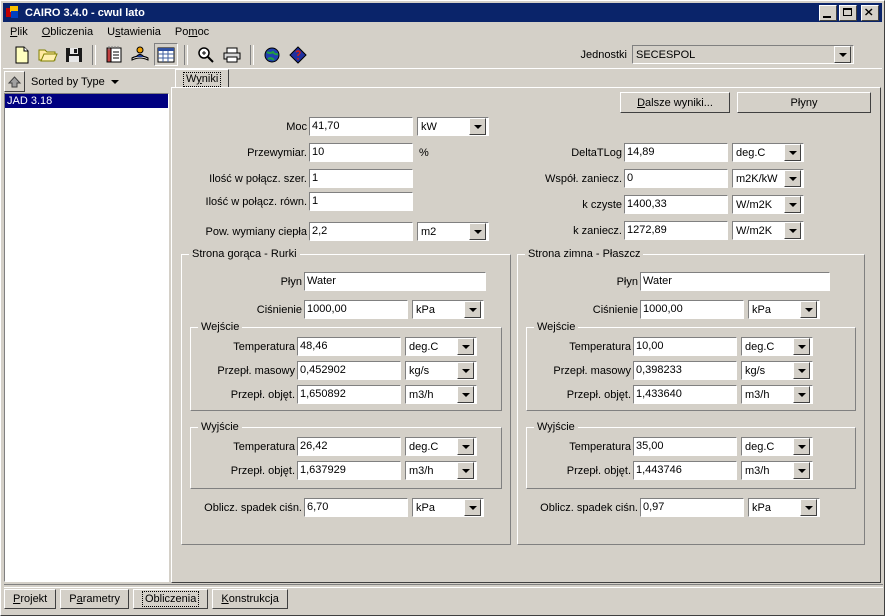 The width and height of the screenshot is (885, 616). Describe the element at coordinates (692, 507) in the screenshot. I see `cold-pressure-drop-field: 0,97` at that location.